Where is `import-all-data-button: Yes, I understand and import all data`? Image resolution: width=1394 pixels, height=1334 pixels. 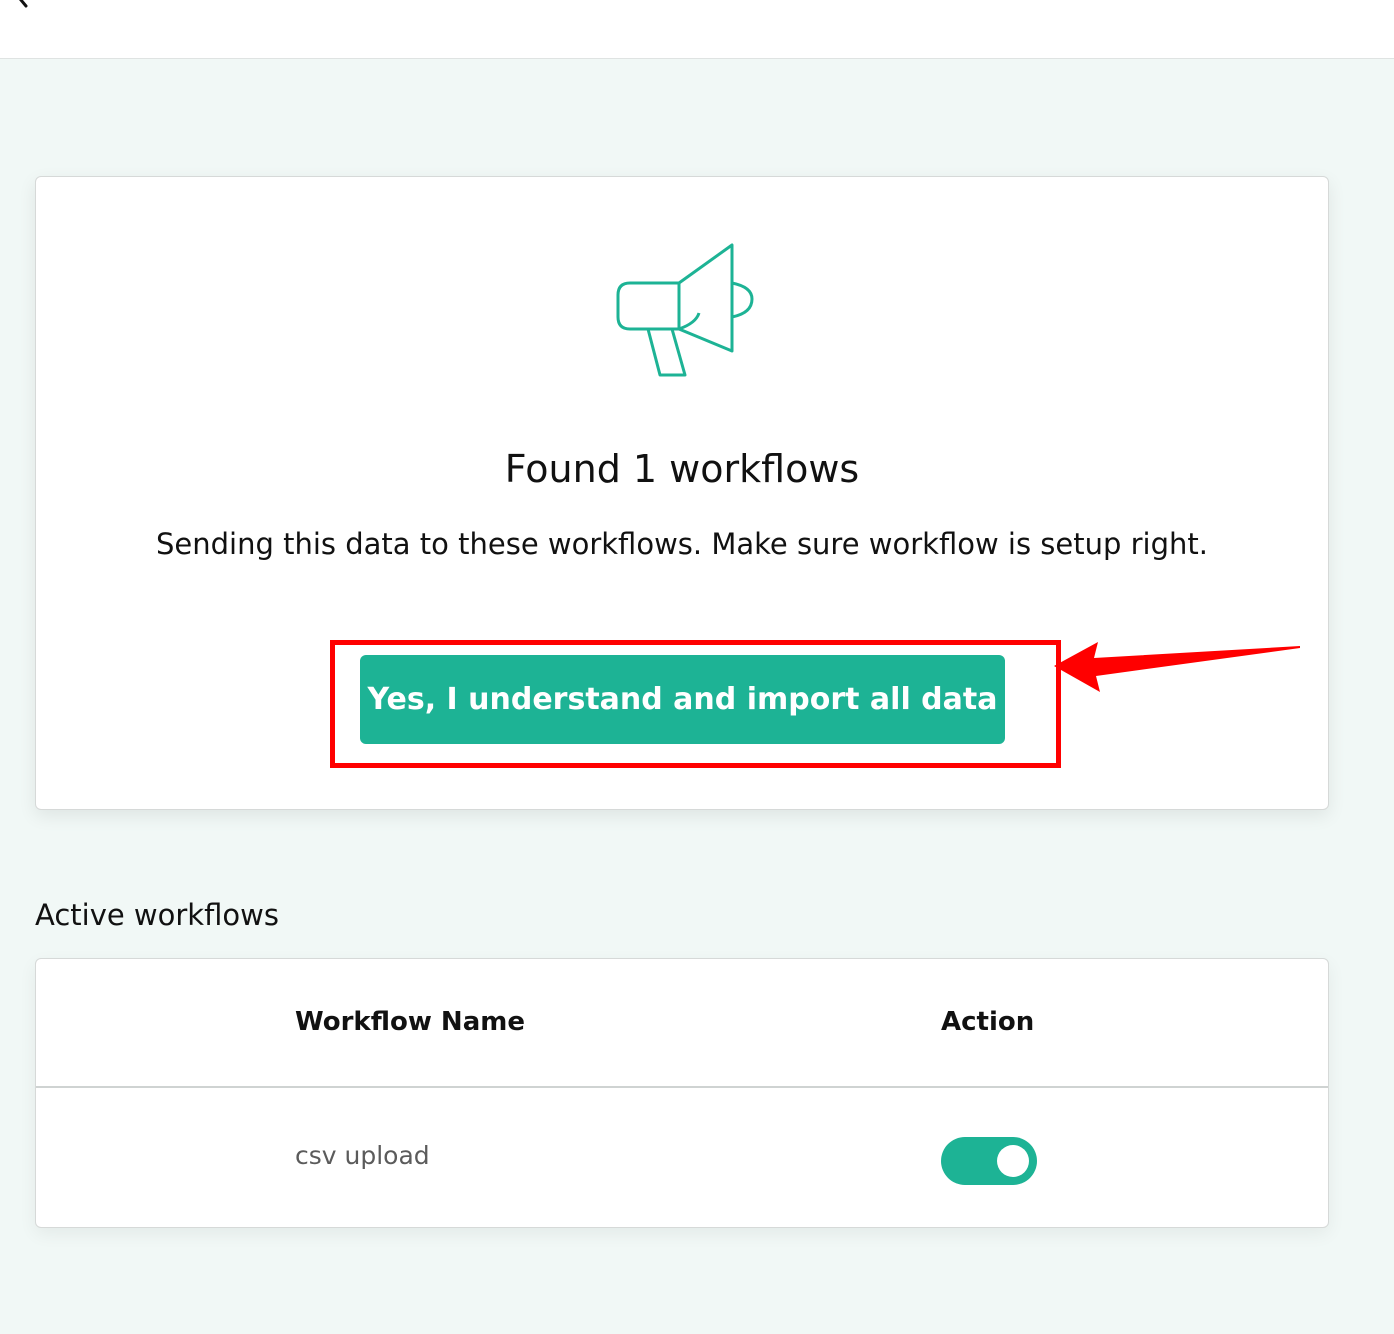 import-all-data-button: Yes, I understand and import all data is located at coordinates (682, 699).